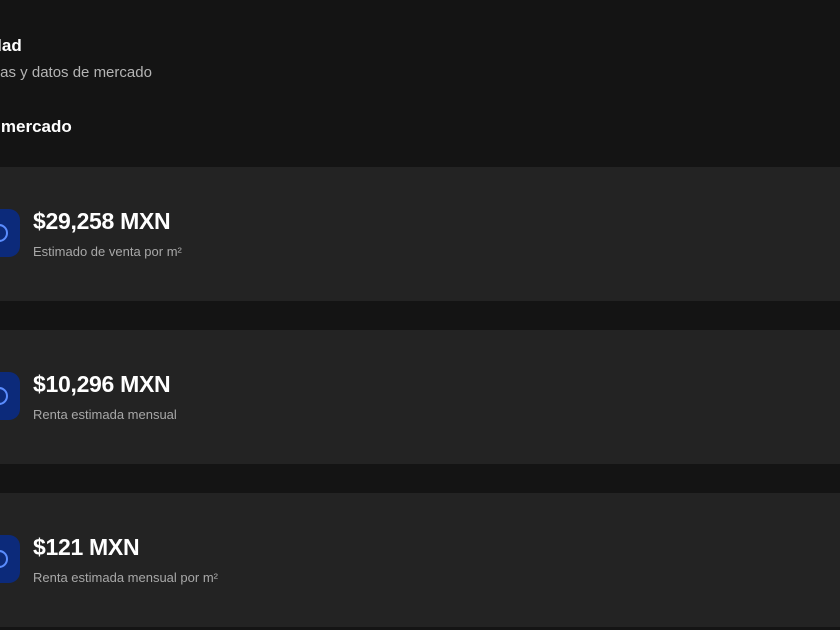 This screenshot has width=840, height=630. What do you see at coordinates (36, 126) in the screenshot?
I see `section-title: sis de mercado` at bounding box center [36, 126].